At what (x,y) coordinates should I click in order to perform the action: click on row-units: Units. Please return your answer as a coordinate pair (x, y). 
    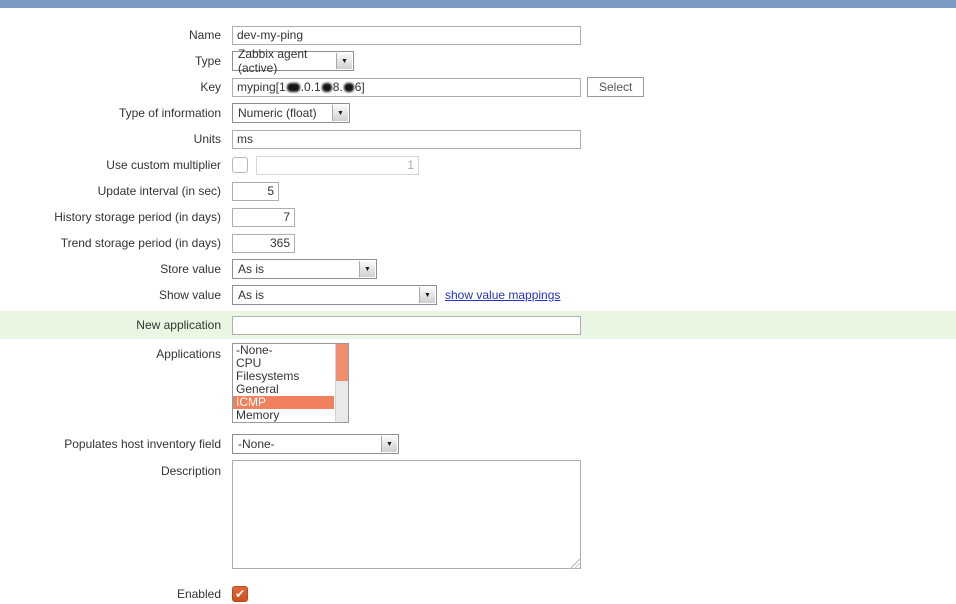
    Looking at the image, I should click on (478, 139).